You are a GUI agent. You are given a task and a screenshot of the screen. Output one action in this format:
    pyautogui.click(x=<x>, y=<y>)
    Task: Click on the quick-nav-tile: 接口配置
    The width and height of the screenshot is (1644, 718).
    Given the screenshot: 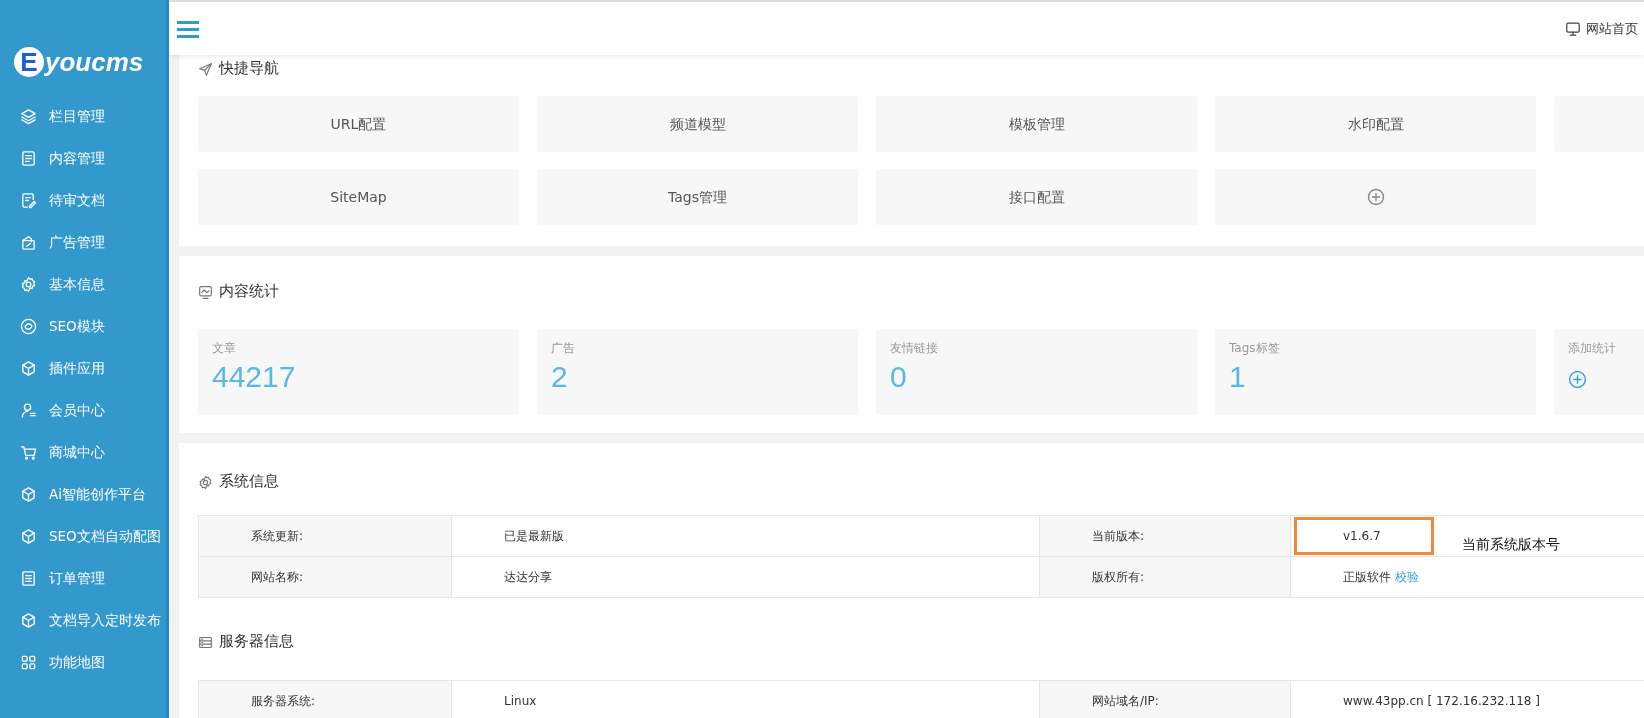 What is the action you would take?
    pyautogui.click(x=1036, y=197)
    